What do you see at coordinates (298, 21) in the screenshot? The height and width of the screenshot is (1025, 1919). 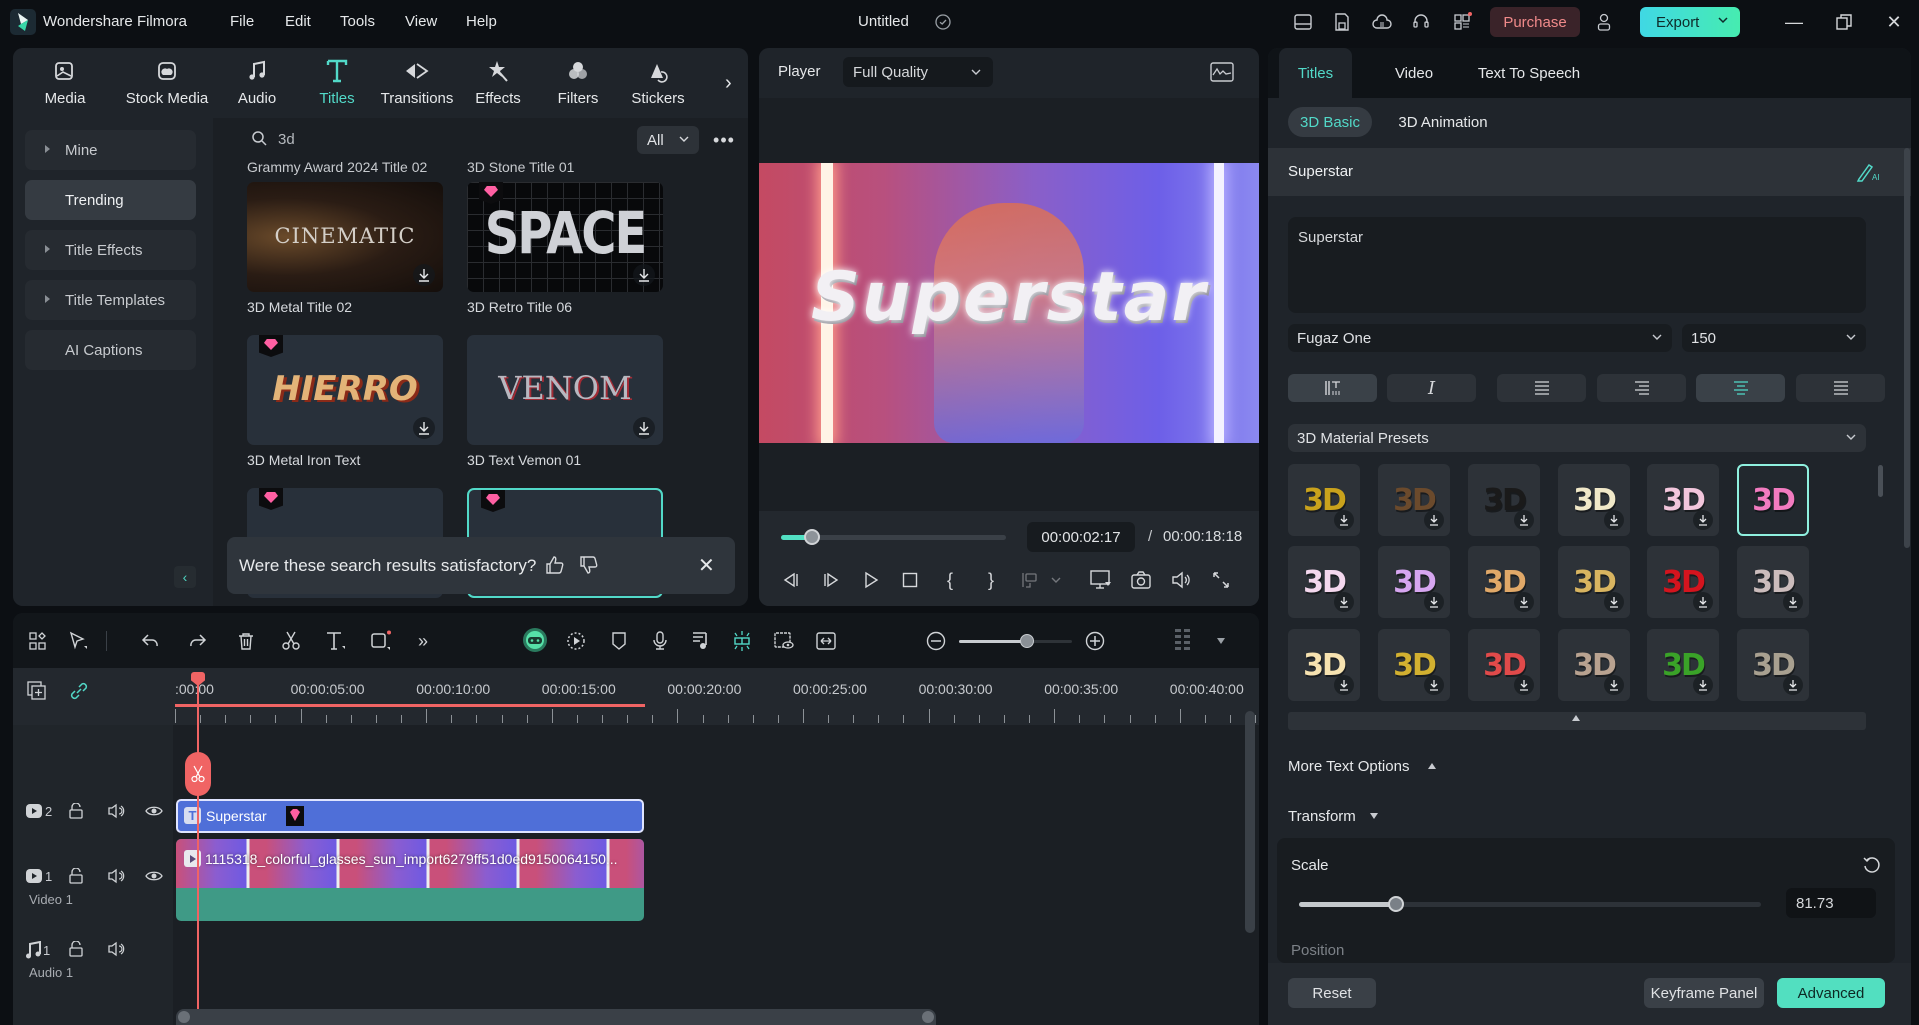 I see `menu-edit: Edit` at bounding box center [298, 21].